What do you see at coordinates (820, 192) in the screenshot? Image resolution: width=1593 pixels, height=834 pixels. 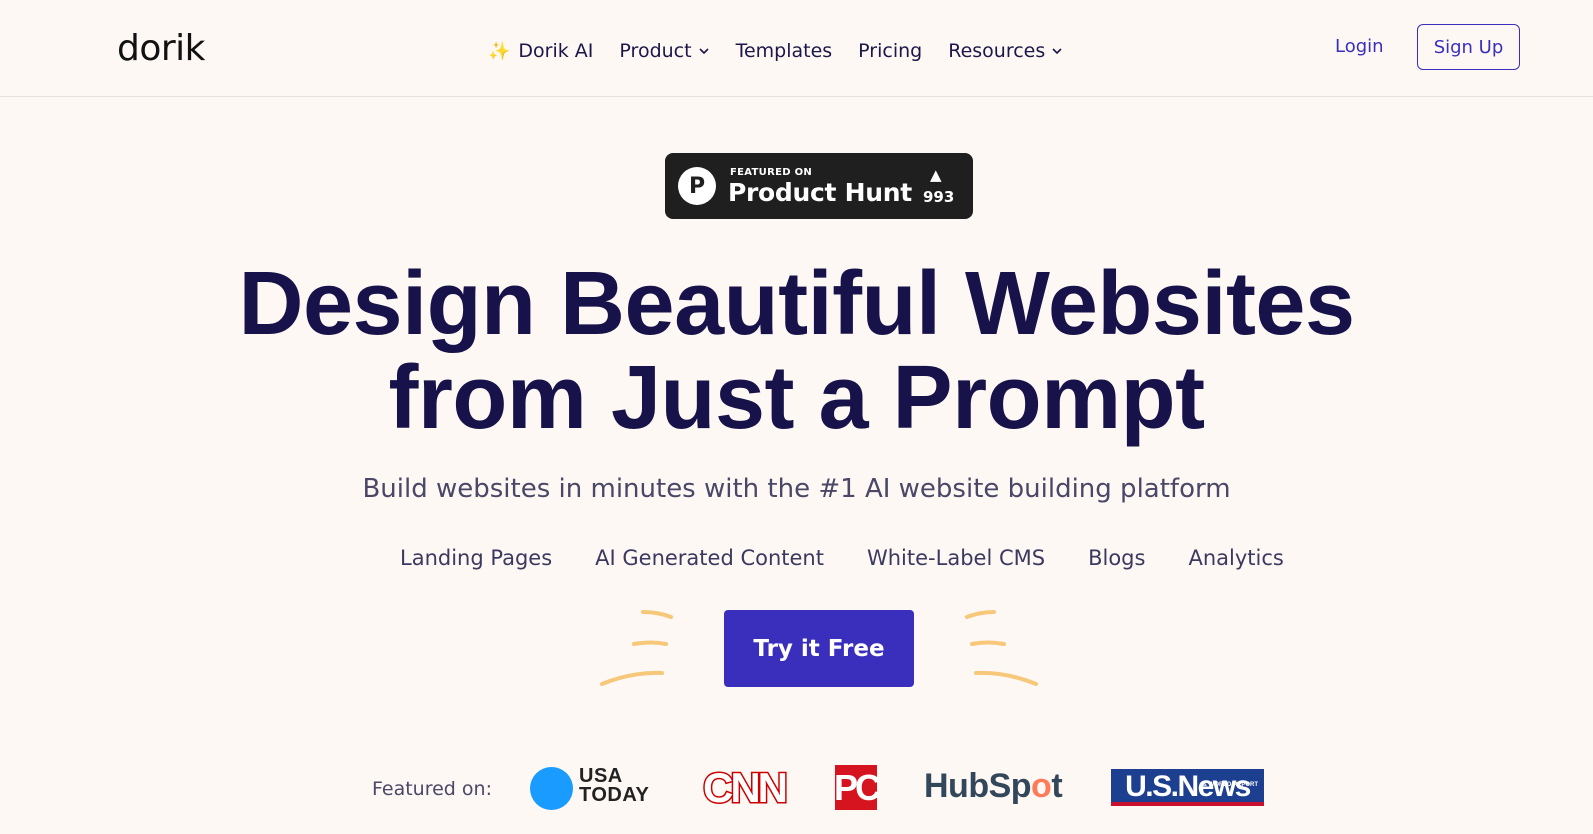 I see `ph-name: Product Hunt` at bounding box center [820, 192].